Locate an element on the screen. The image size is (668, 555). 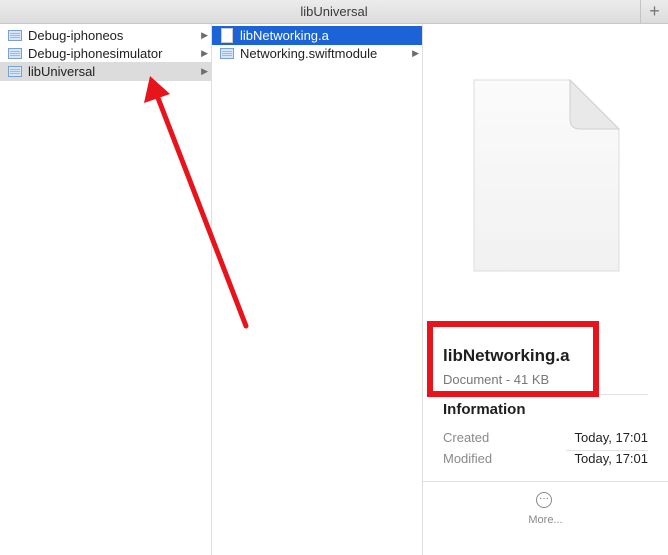
document-icon is located at coordinates (227, 35).